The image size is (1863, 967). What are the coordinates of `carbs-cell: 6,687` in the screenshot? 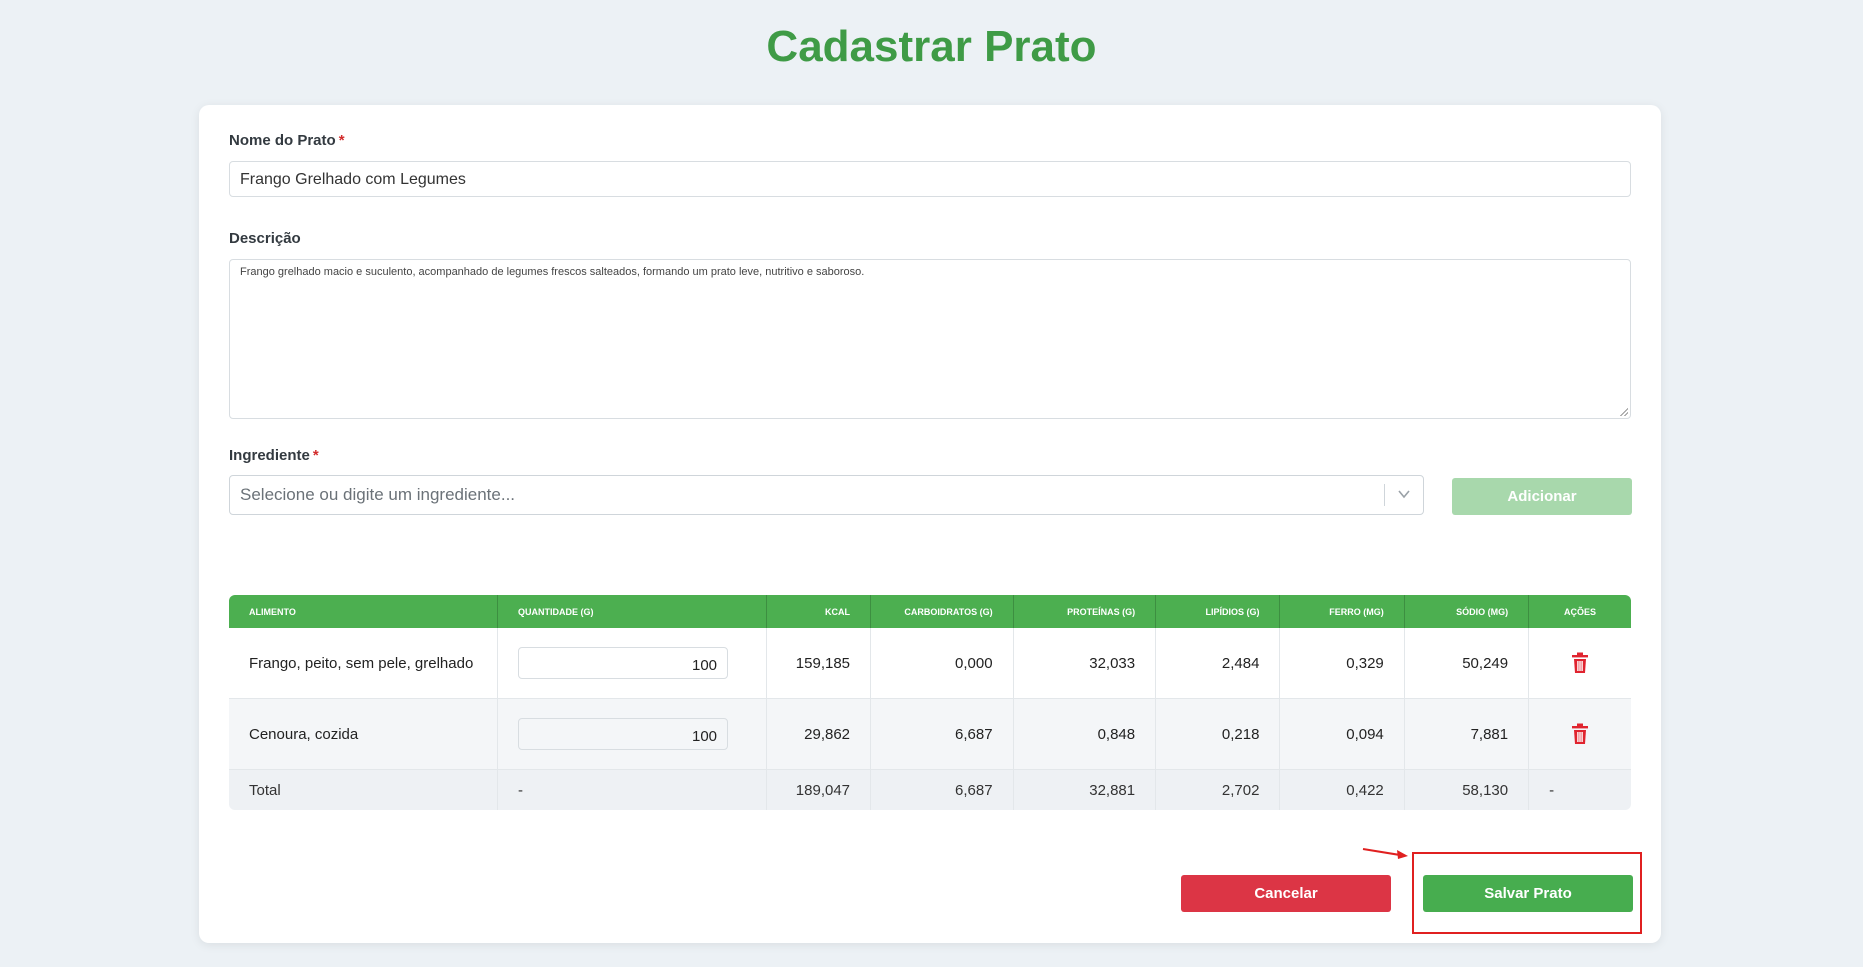 It's located at (942, 734).